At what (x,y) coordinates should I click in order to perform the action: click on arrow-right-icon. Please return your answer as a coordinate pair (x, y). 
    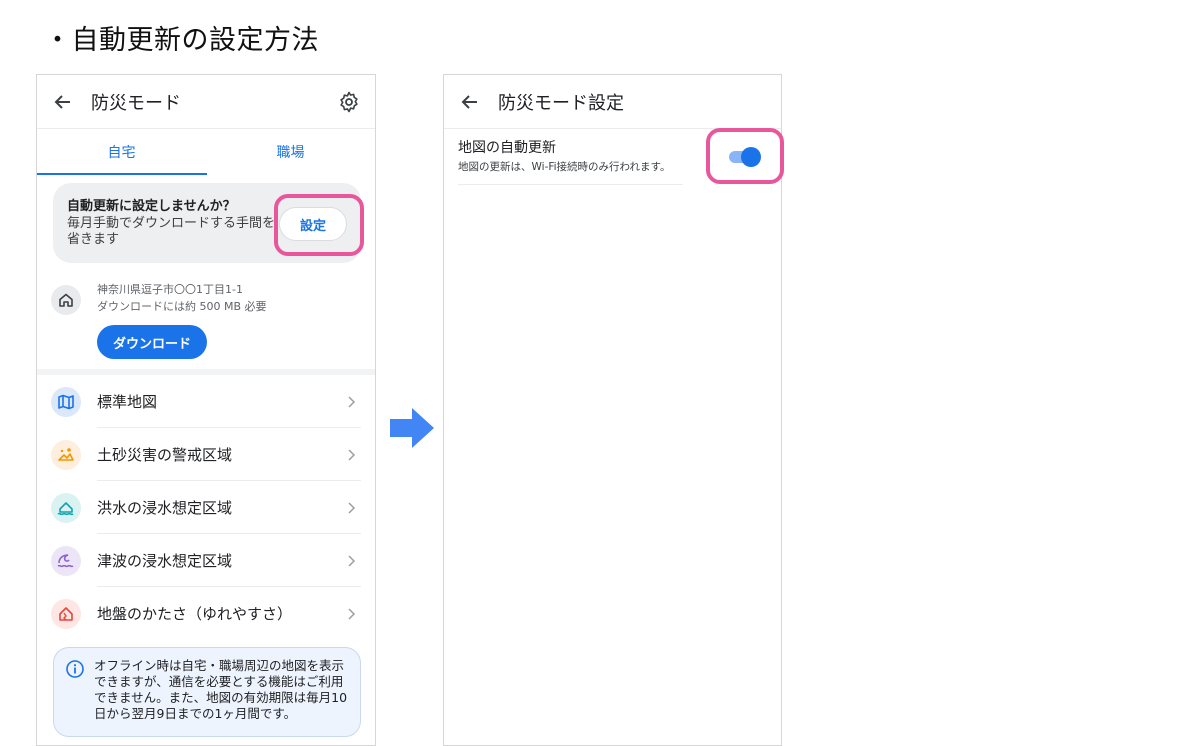
    Looking at the image, I should click on (412, 428).